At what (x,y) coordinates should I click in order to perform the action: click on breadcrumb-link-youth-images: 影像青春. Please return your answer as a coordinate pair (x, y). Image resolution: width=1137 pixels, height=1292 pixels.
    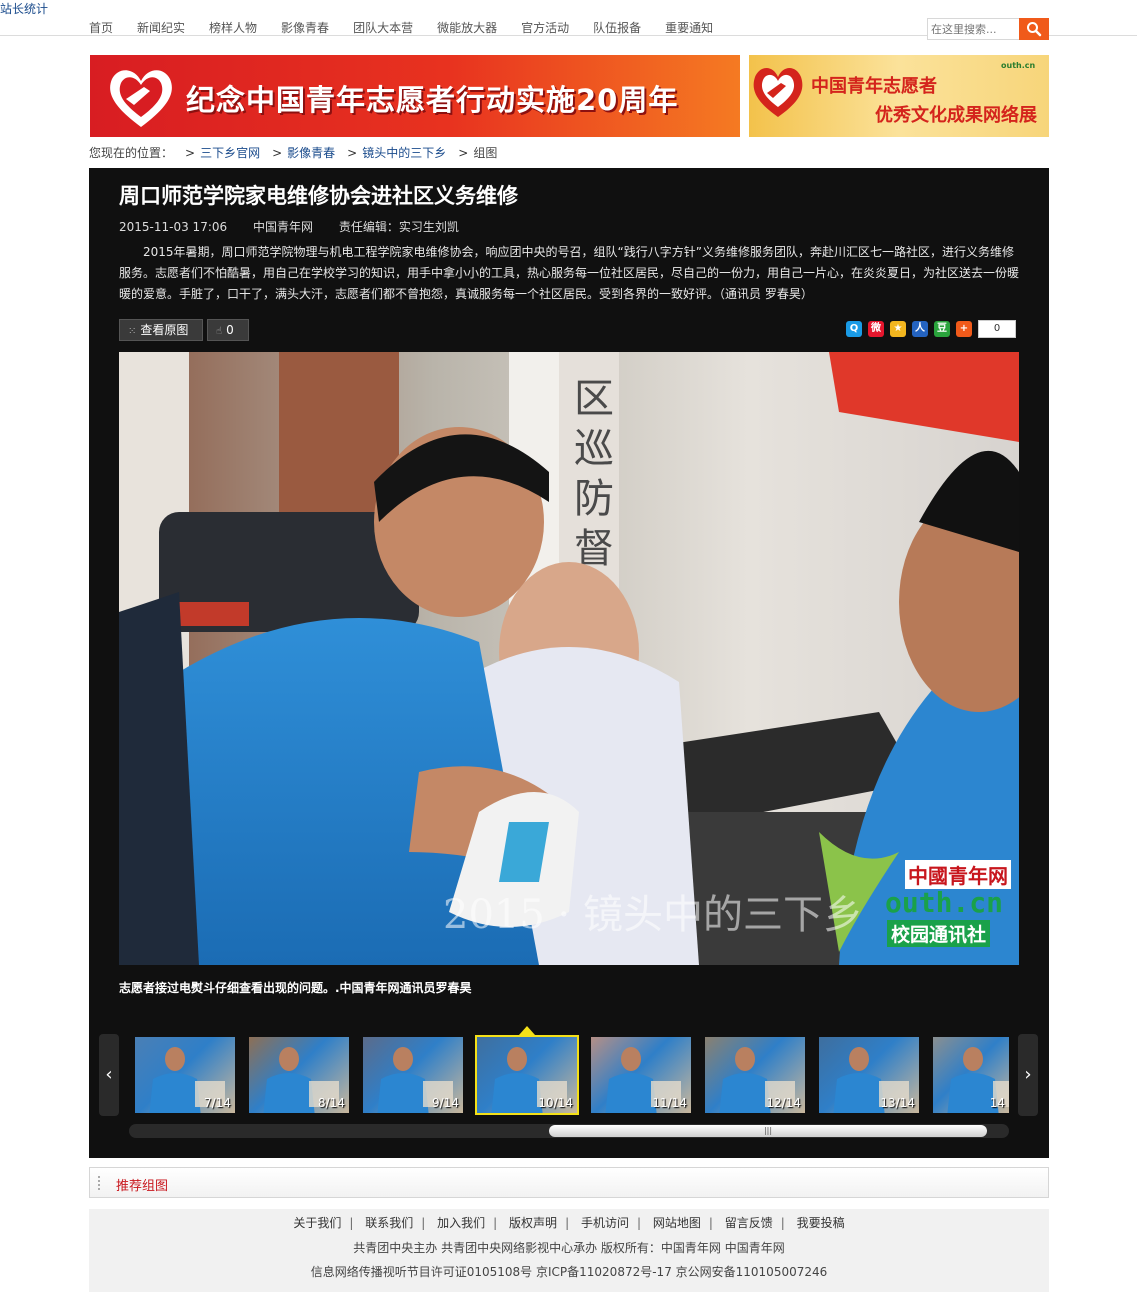
    Looking at the image, I should click on (311, 153).